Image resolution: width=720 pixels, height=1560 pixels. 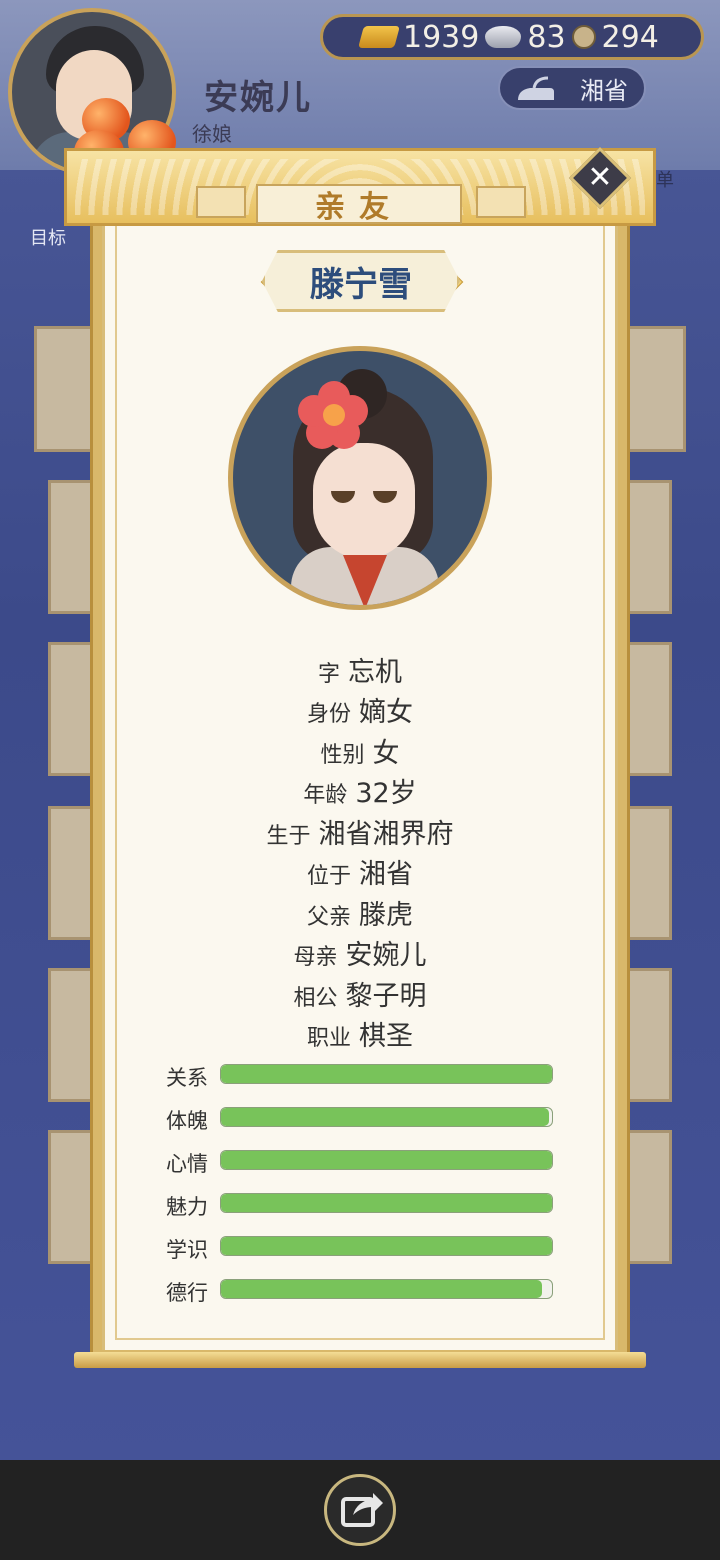 I want to click on info-row-mother: 母亲 安婉儿, so click(x=360, y=952).